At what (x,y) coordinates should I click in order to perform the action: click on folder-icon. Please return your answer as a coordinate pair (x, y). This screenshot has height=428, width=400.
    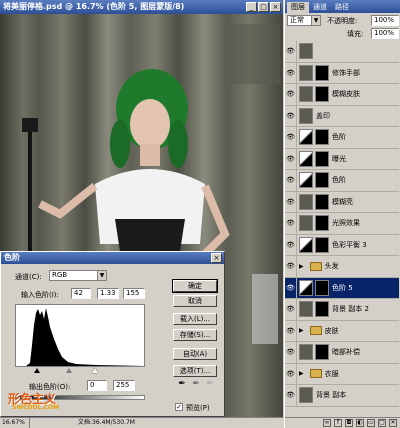
    Looking at the image, I should click on (315, 374).